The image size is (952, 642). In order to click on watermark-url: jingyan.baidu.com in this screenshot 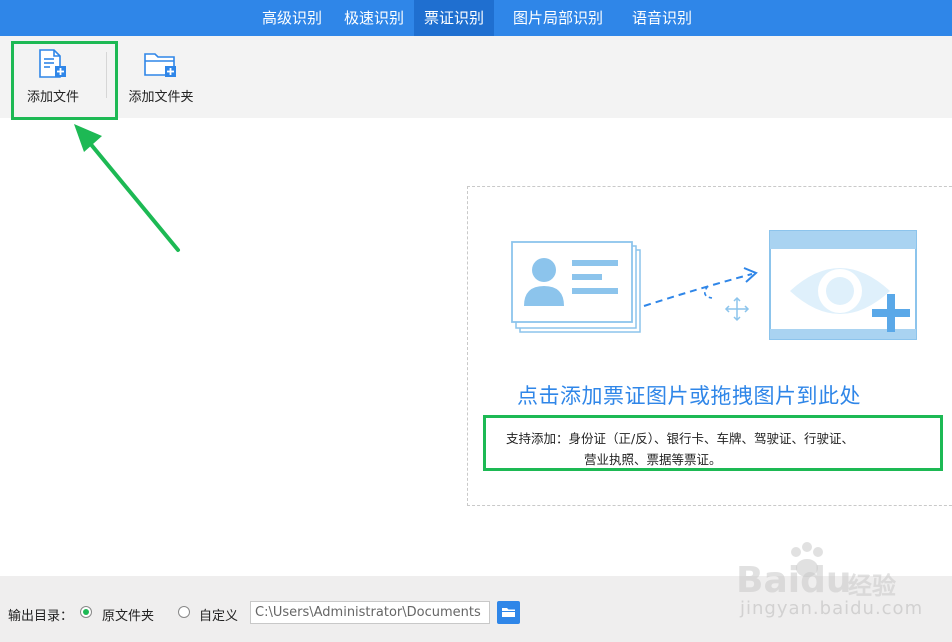, I will do `click(832, 608)`.